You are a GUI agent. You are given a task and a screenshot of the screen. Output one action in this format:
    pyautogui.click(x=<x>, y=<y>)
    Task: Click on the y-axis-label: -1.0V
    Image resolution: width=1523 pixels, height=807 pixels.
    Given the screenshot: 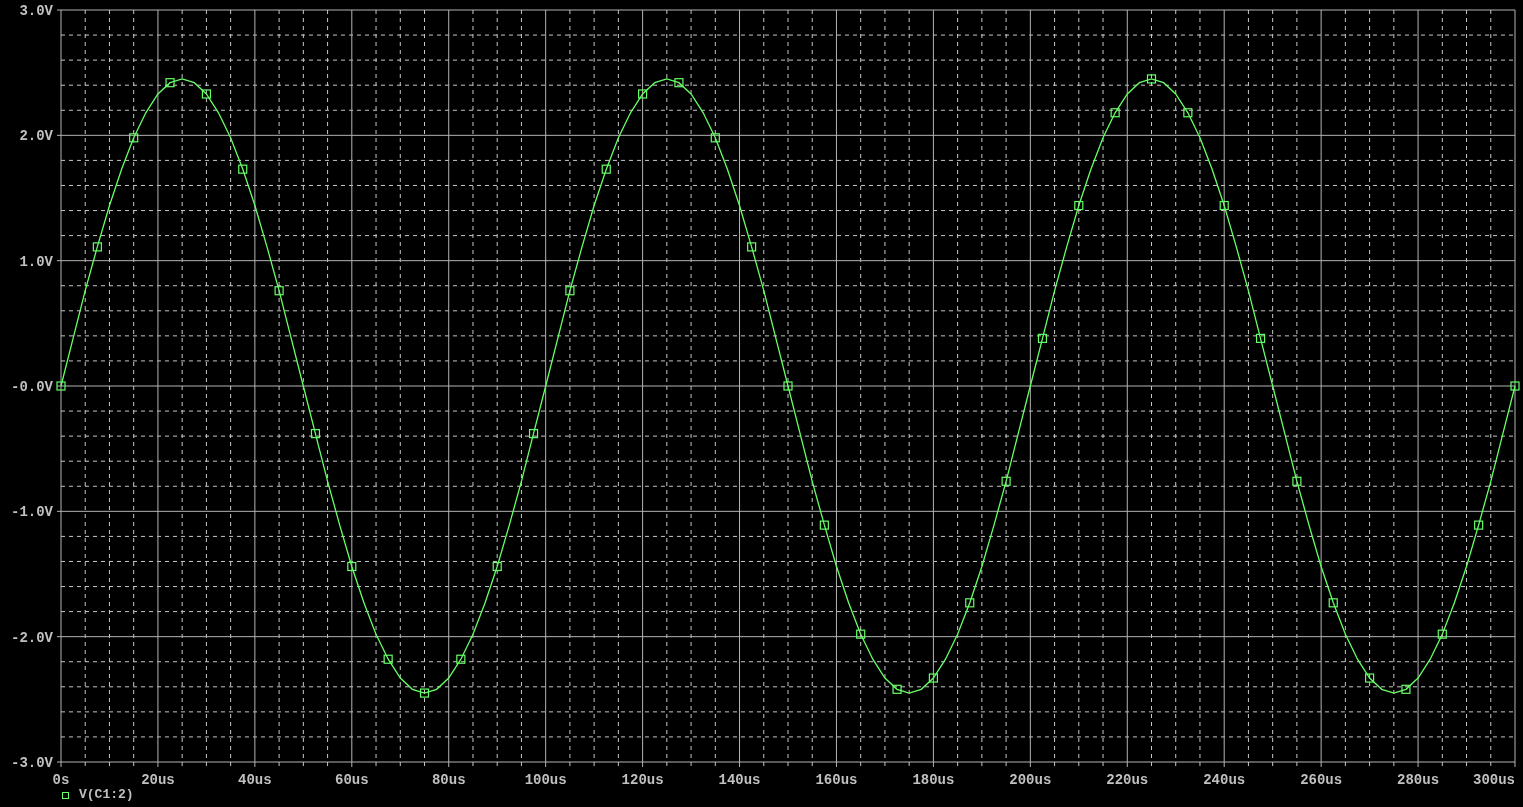 What is the action you would take?
    pyautogui.click(x=32, y=512)
    